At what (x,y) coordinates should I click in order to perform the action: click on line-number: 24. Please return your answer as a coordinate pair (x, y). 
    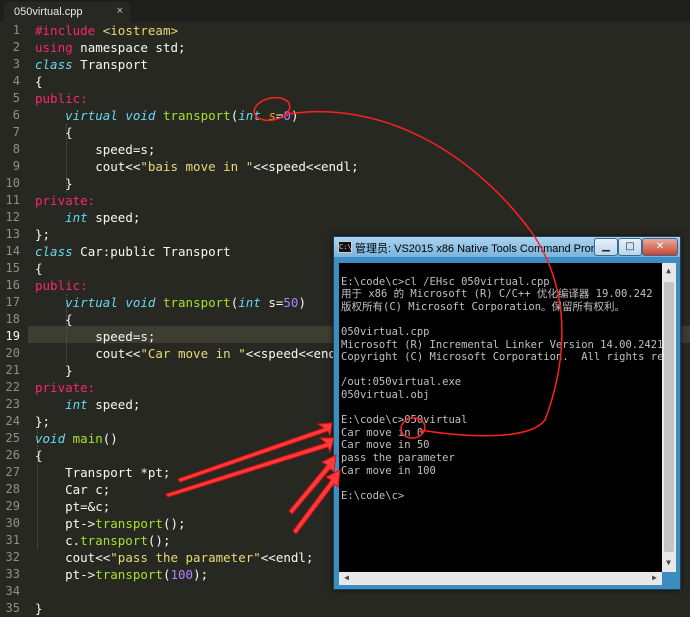
    Looking at the image, I should click on (12, 421).